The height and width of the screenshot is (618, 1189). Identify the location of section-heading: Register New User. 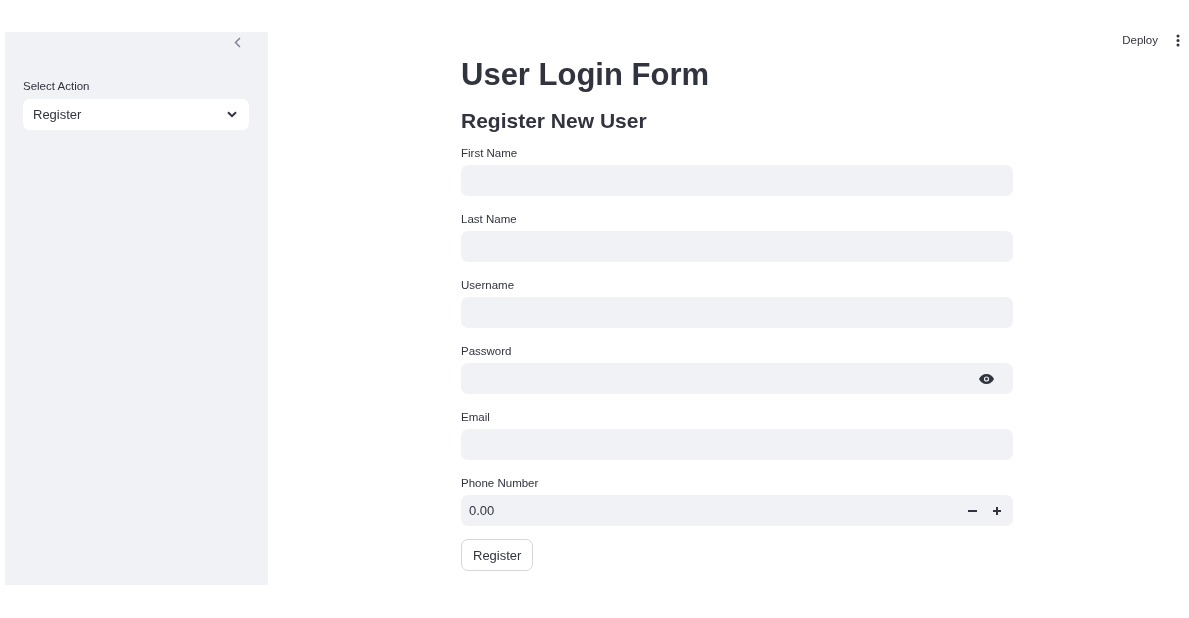
(554, 121).